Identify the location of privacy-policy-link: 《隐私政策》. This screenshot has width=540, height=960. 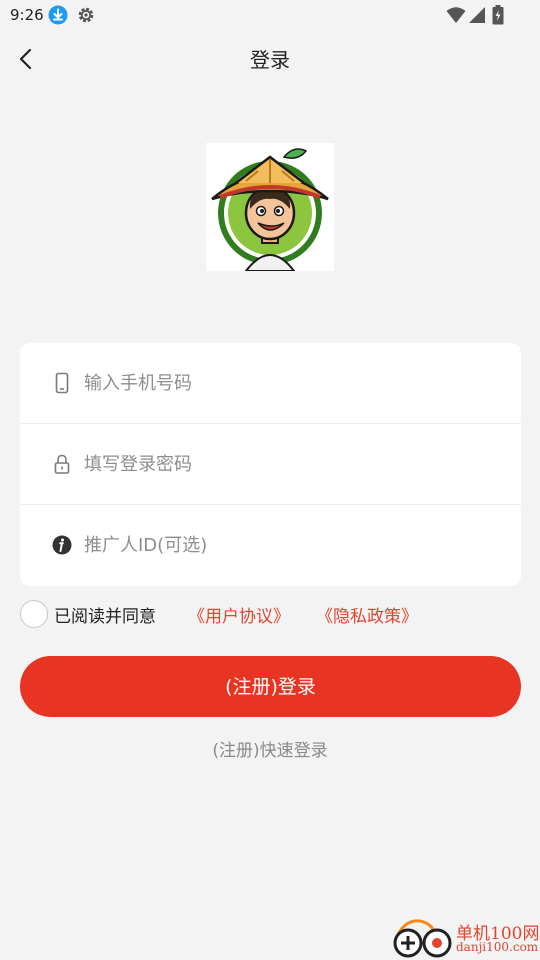
(367, 614).